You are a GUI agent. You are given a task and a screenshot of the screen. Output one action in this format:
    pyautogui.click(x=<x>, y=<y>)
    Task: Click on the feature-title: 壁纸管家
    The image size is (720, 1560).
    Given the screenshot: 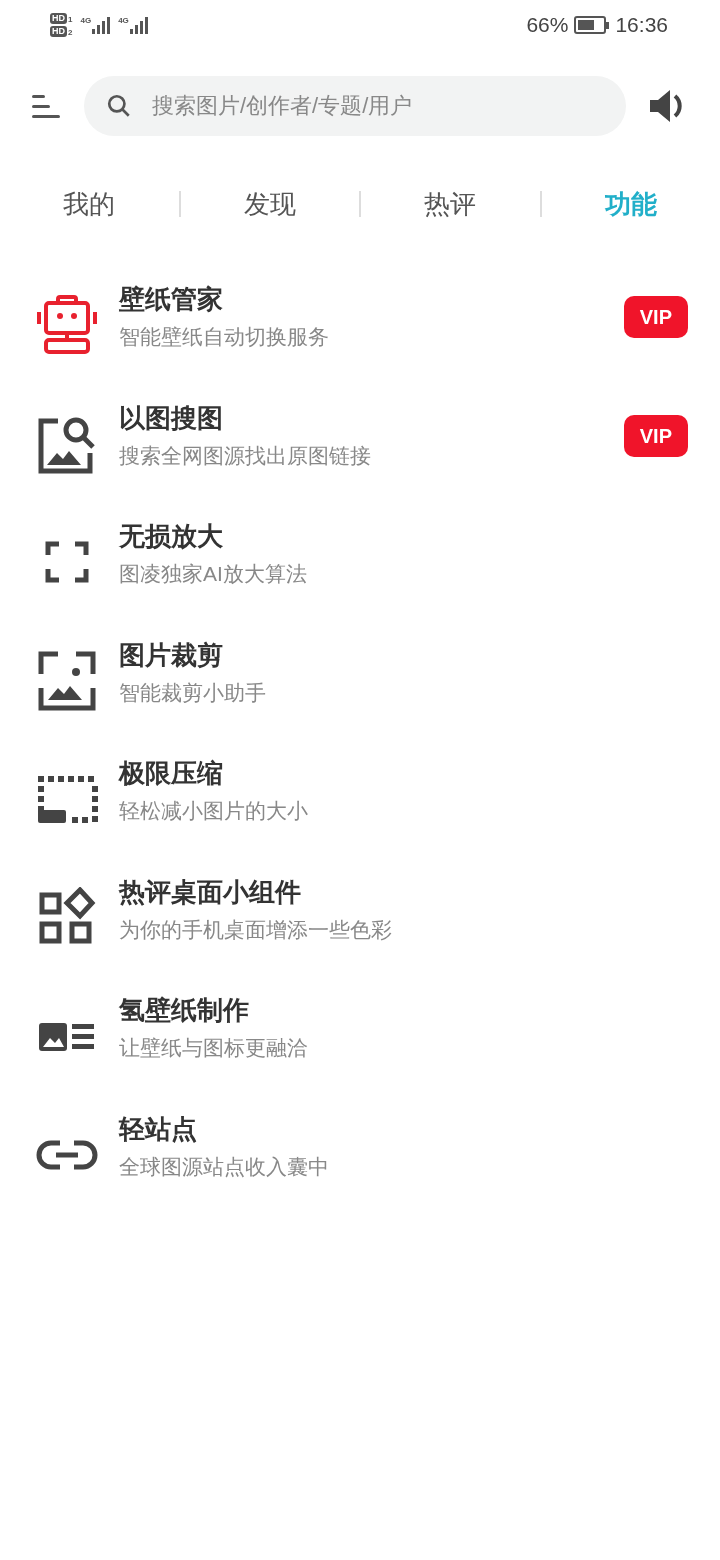 What is the action you would take?
    pyautogui.click(x=171, y=299)
    